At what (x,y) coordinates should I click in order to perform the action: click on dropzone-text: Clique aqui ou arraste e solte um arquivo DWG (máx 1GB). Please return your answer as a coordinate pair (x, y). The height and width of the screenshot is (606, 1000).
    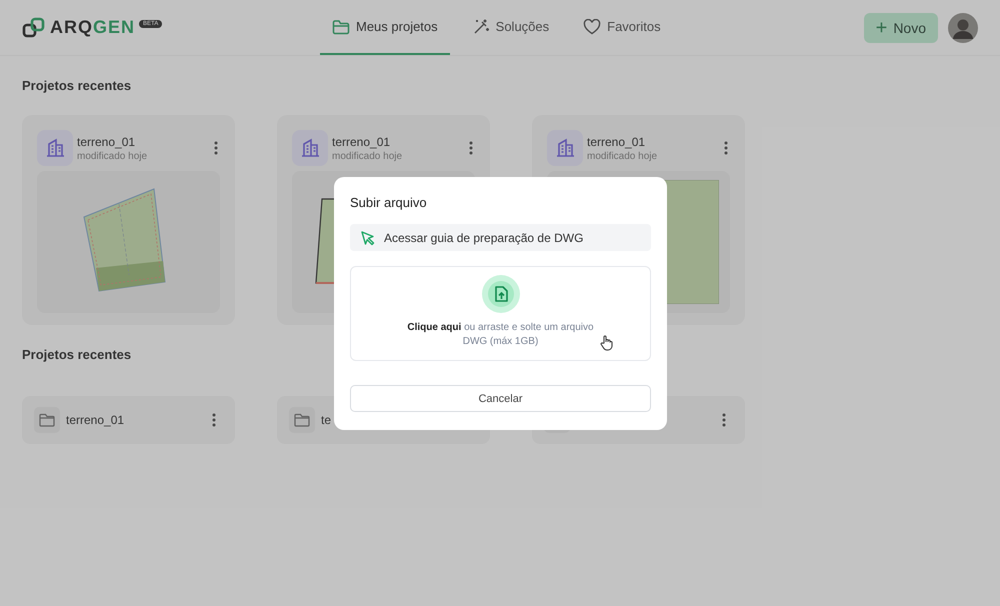
    Looking at the image, I should click on (500, 335).